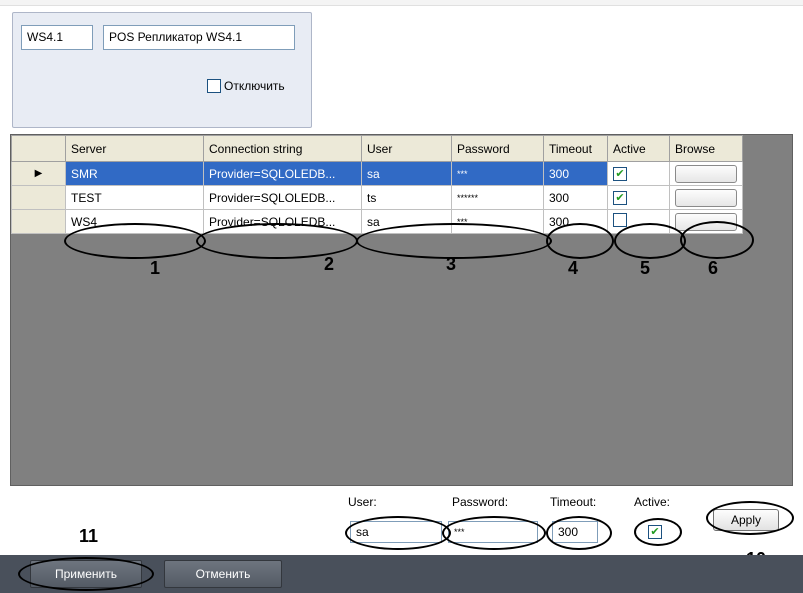  What do you see at coordinates (38, 148) in the screenshot?
I see `row-indicator-header` at bounding box center [38, 148].